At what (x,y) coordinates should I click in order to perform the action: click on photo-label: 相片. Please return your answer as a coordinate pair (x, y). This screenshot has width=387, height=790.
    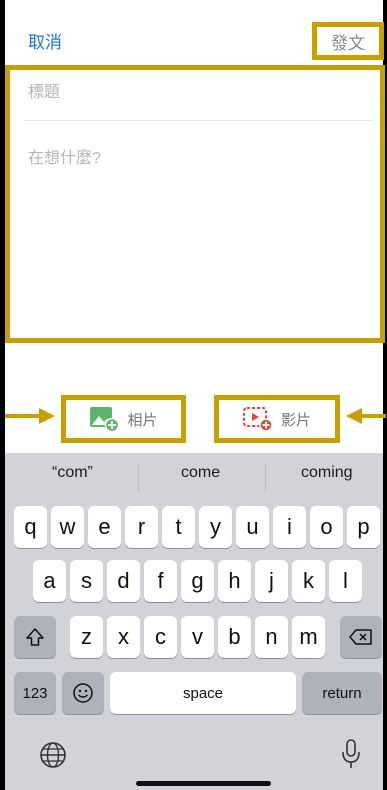
    Looking at the image, I should click on (142, 420).